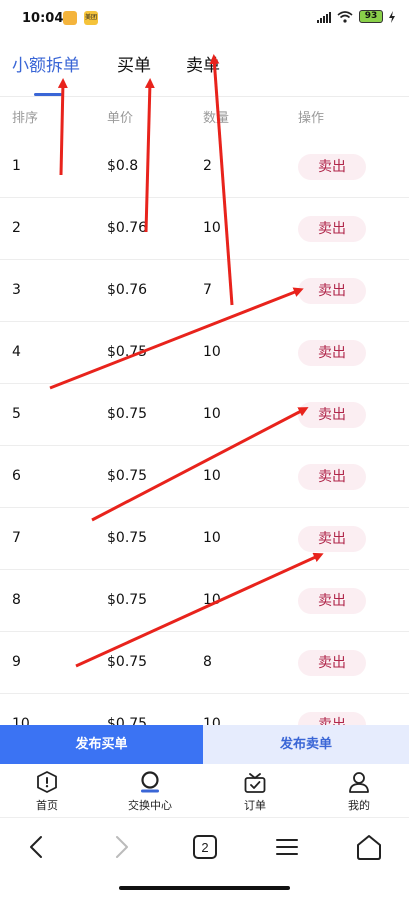  What do you see at coordinates (359, 805) in the screenshot?
I see `nav-profile-label: 我的` at bounding box center [359, 805].